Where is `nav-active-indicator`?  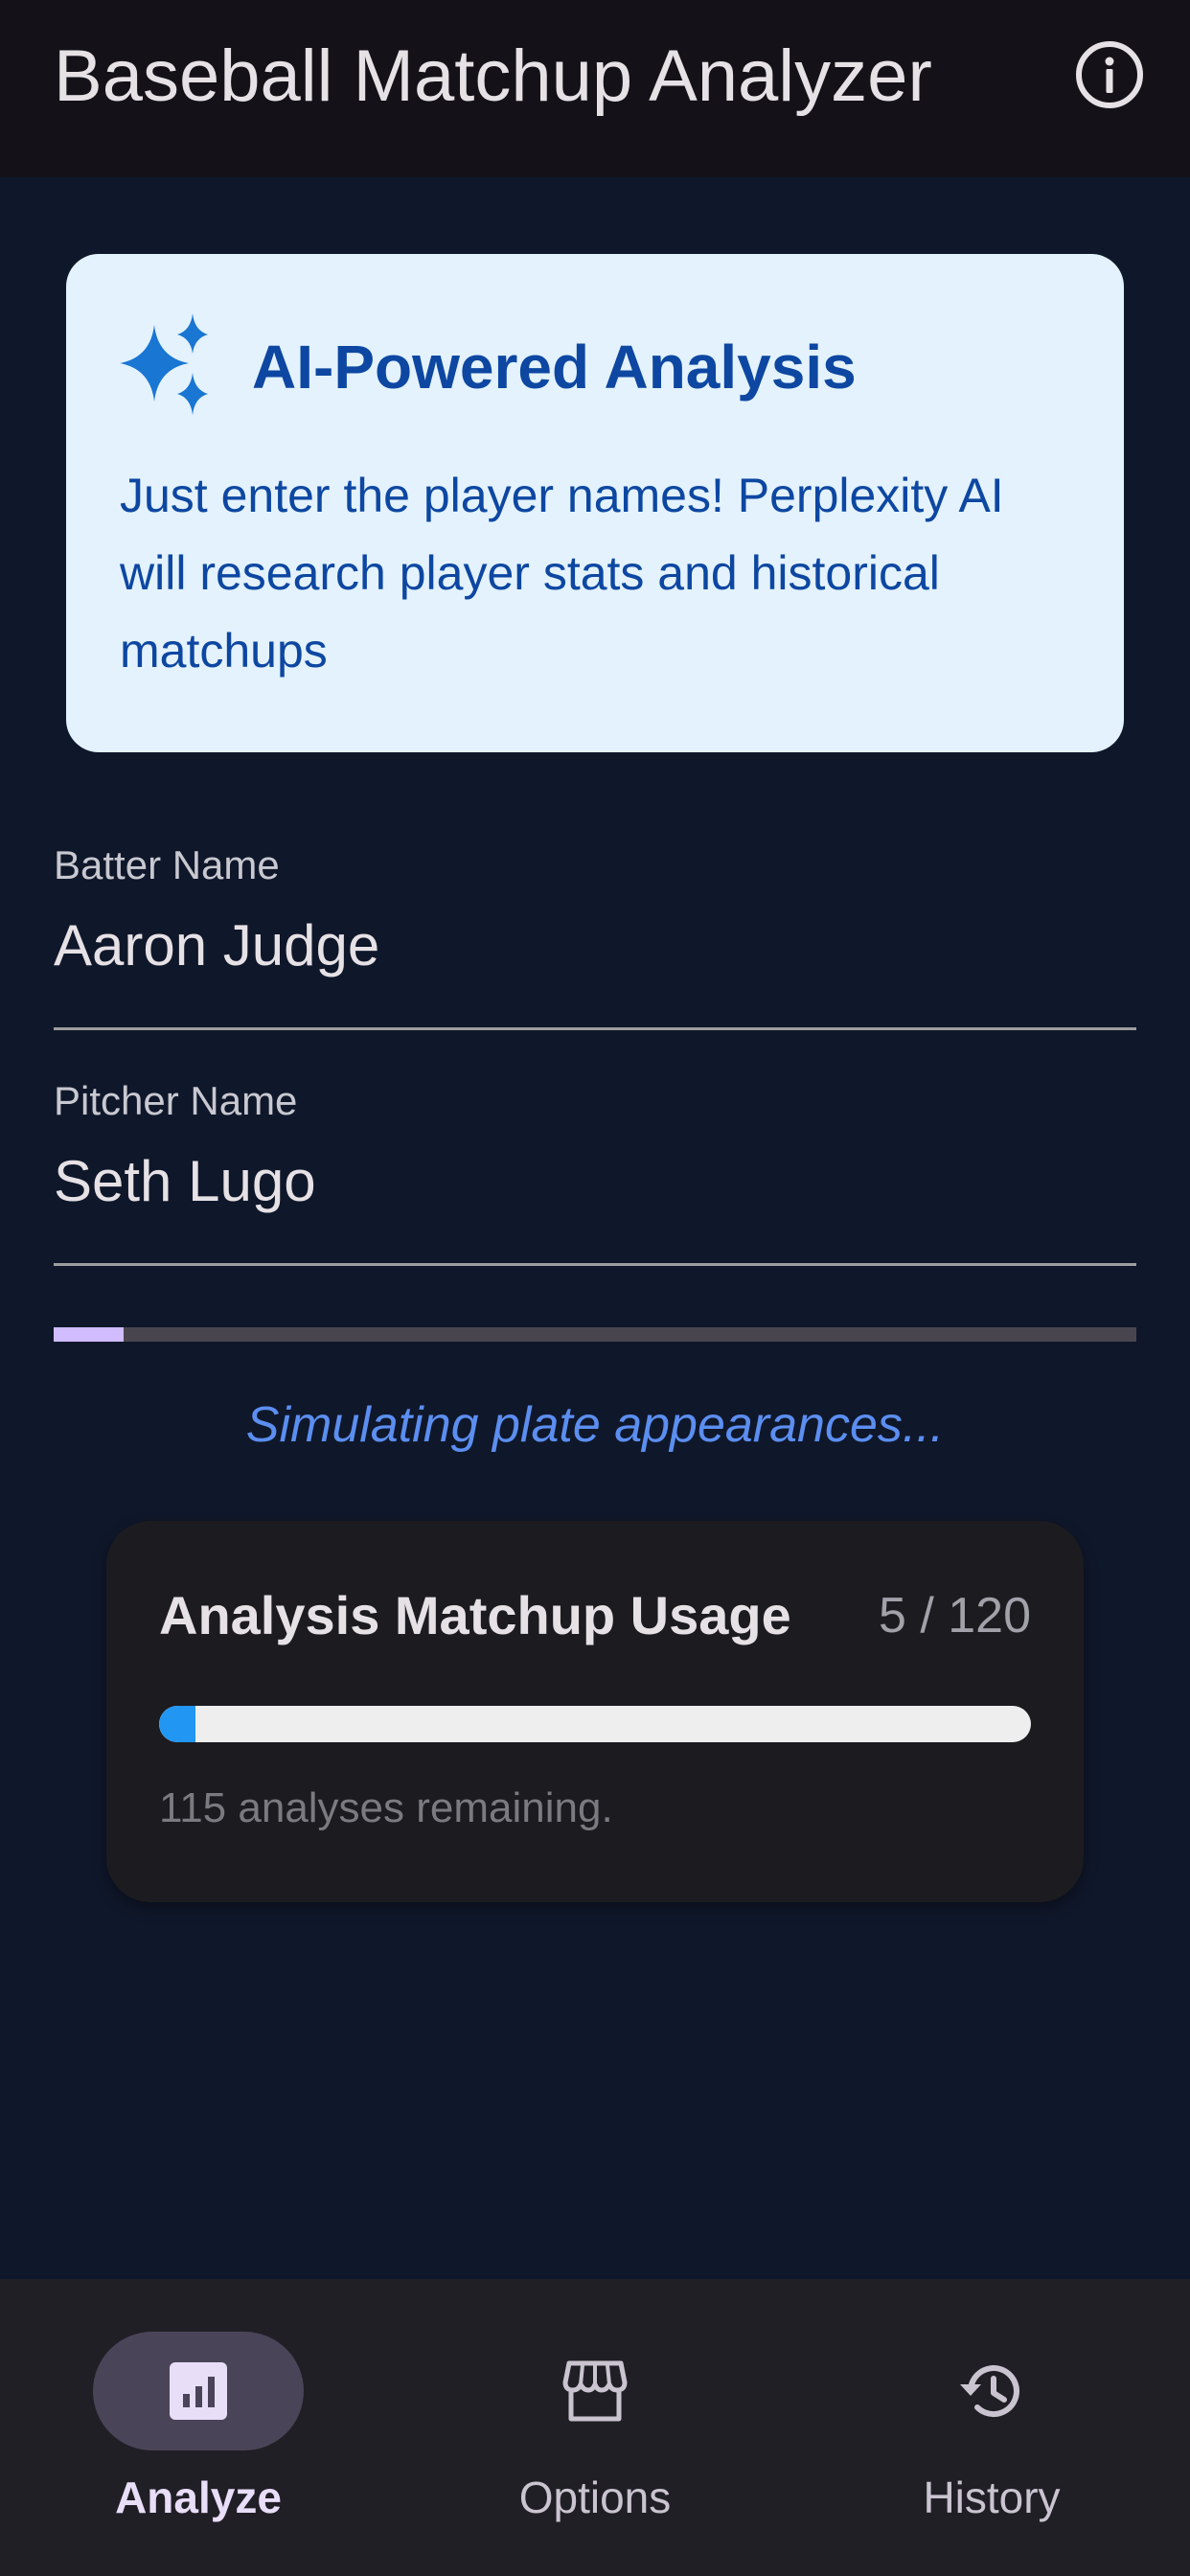 nav-active-indicator is located at coordinates (199, 2391).